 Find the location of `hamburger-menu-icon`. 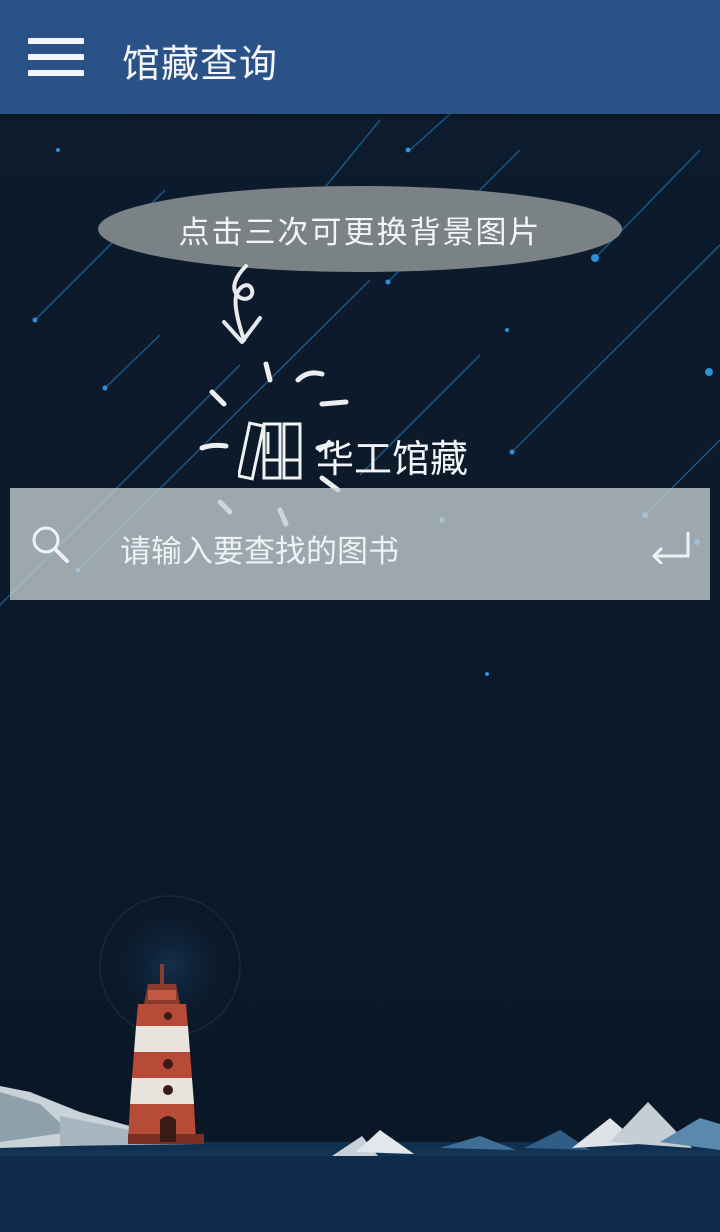

hamburger-menu-icon is located at coordinates (55, 57).